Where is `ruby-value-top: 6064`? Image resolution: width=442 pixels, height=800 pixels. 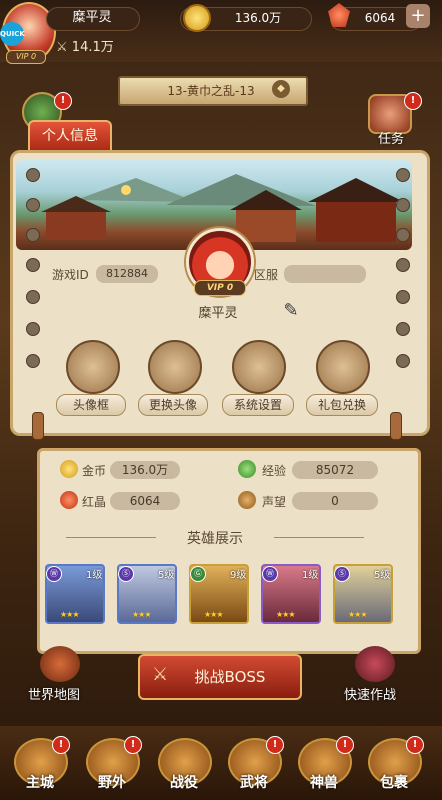 ruby-value-top: 6064 is located at coordinates (380, 18).